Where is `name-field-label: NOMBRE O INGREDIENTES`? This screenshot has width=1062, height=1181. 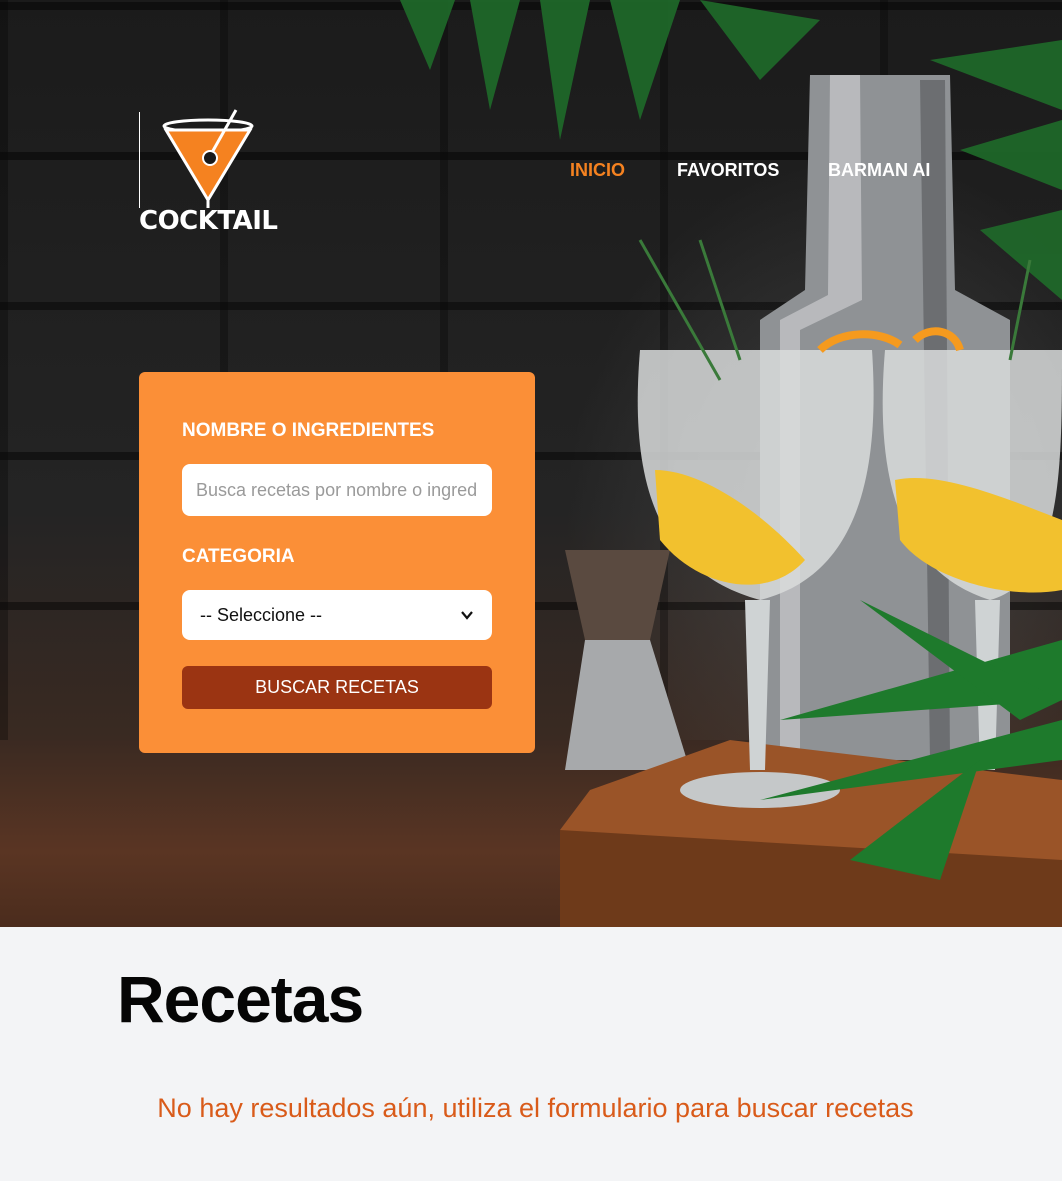 name-field-label: NOMBRE O INGREDIENTES is located at coordinates (308, 430).